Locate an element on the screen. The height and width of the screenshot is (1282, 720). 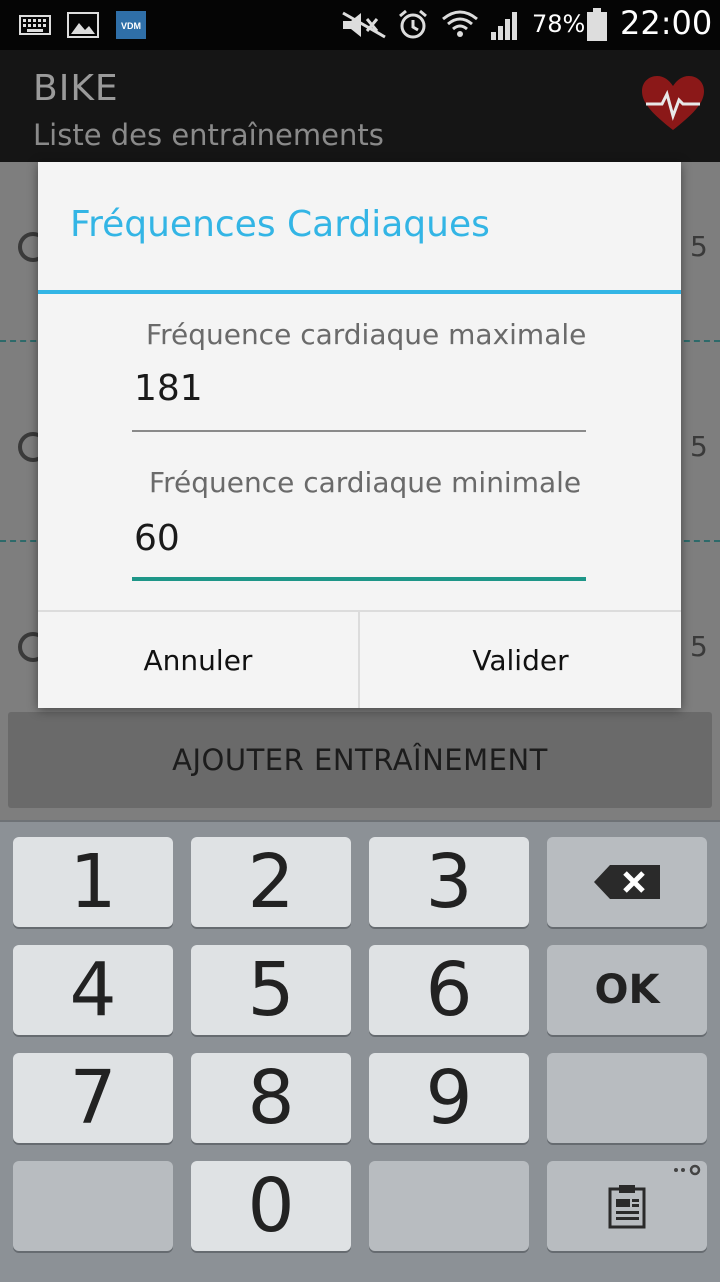
settings-icon is located at coordinates (687, 1170).